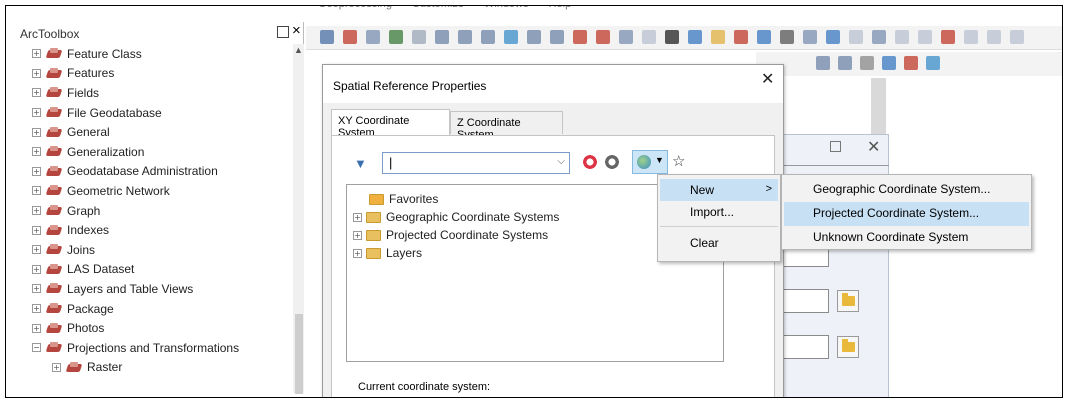 The height and width of the screenshot is (403, 1068). What do you see at coordinates (476, 163) in the screenshot?
I see `search-input: | ⌵` at bounding box center [476, 163].